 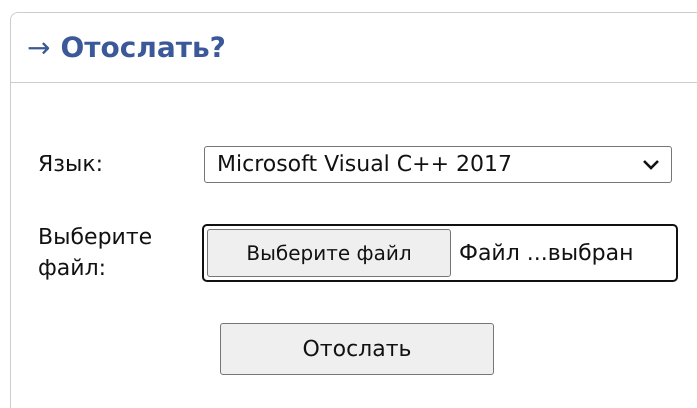 What do you see at coordinates (143, 47) in the screenshot?
I see `panel-title: Отослать?` at bounding box center [143, 47].